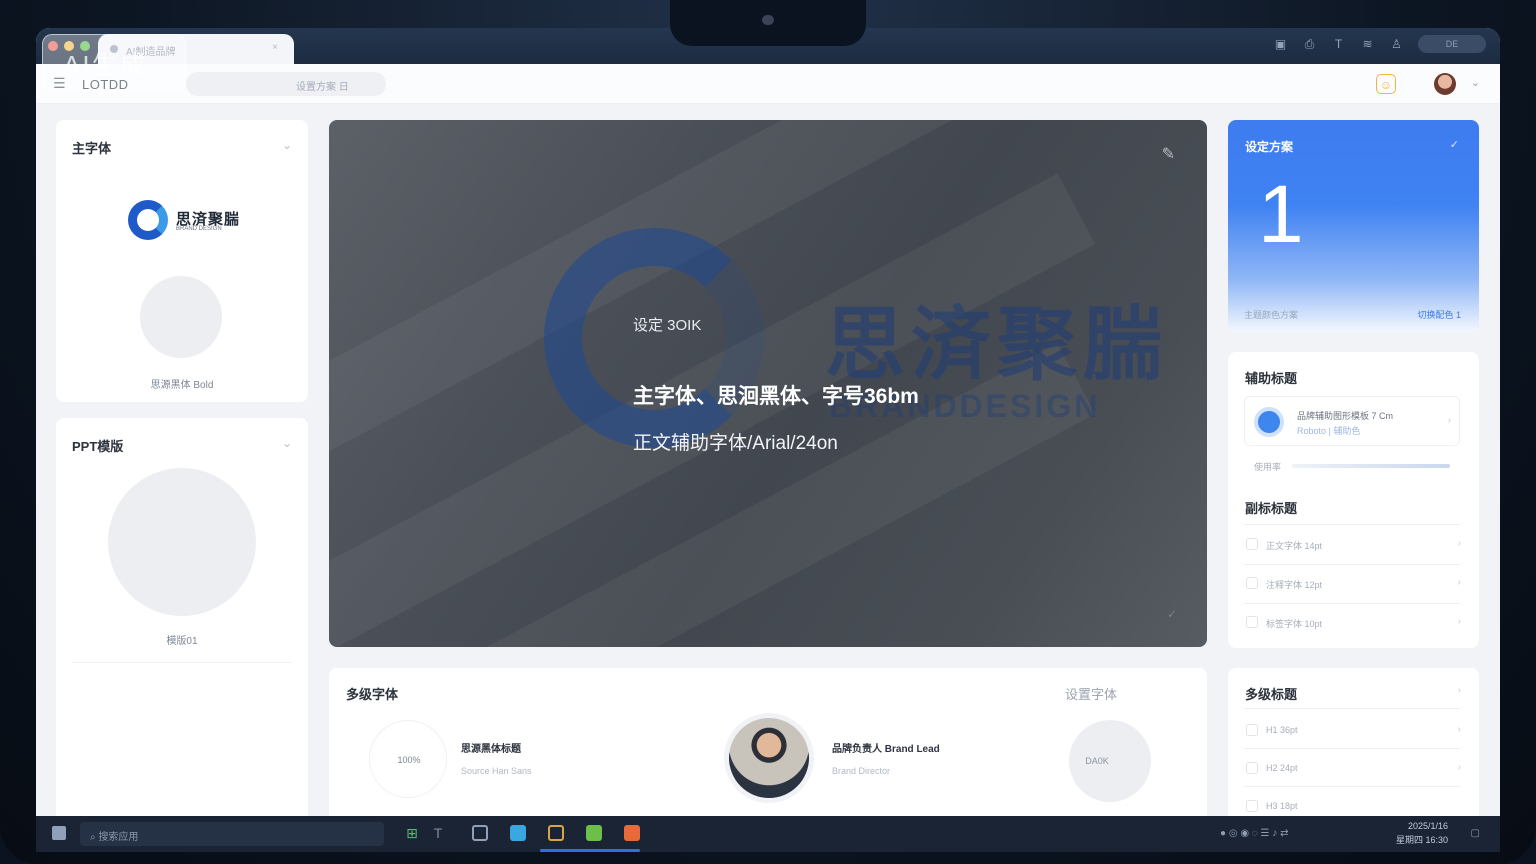 The width and height of the screenshot is (1536, 864). Describe the element at coordinates (275, 47) in the screenshot. I see `tab-close-icon: ×` at that location.